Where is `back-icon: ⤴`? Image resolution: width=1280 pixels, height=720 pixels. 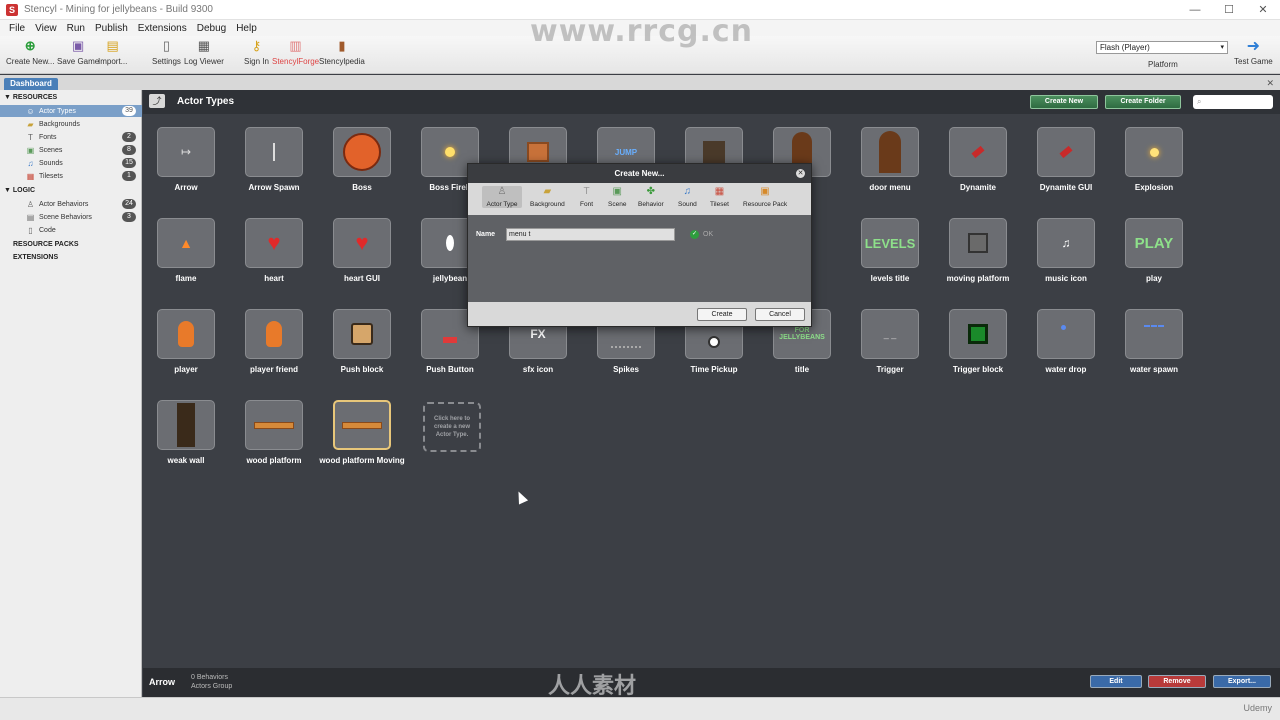
back-icon: ⤴ is located at coordinates (157, 101).